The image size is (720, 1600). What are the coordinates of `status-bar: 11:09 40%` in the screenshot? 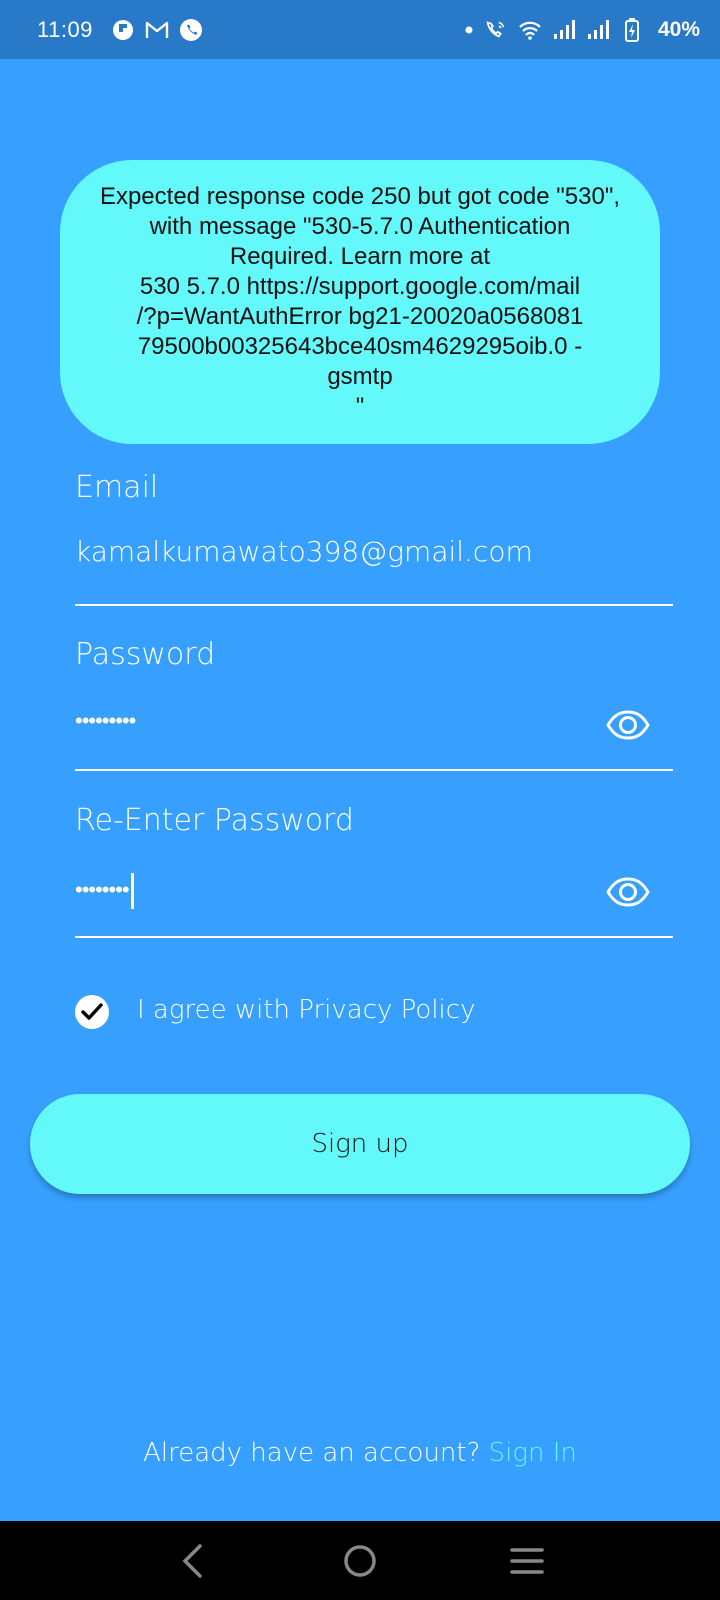 It's located at (360, 29).